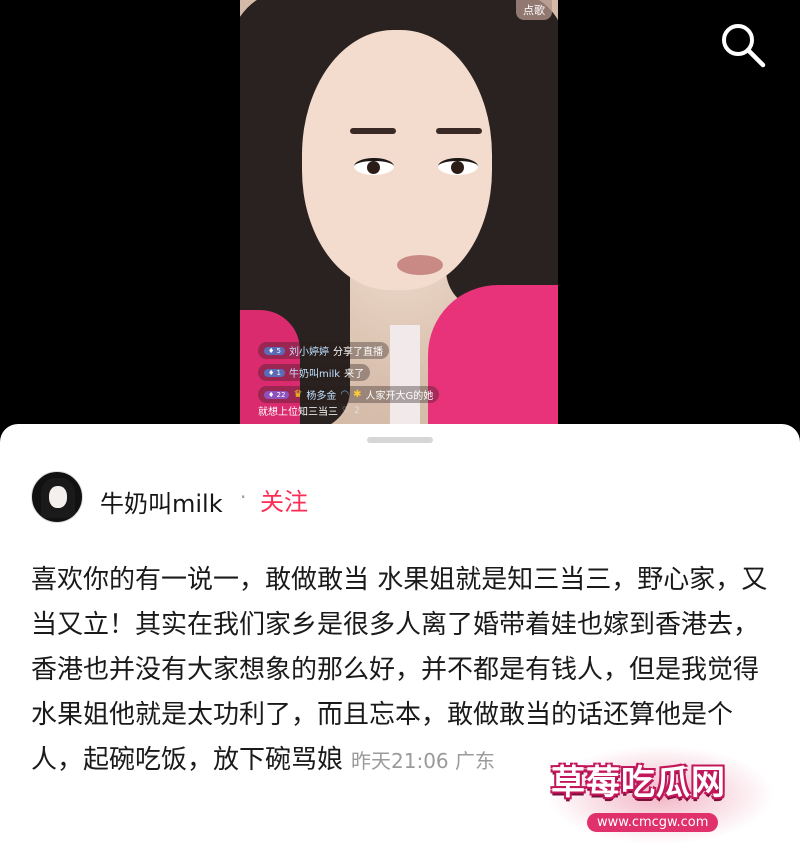 This screenshot has height=865, width=800. I want to click on chat-text: 来了, so click(354, 374).